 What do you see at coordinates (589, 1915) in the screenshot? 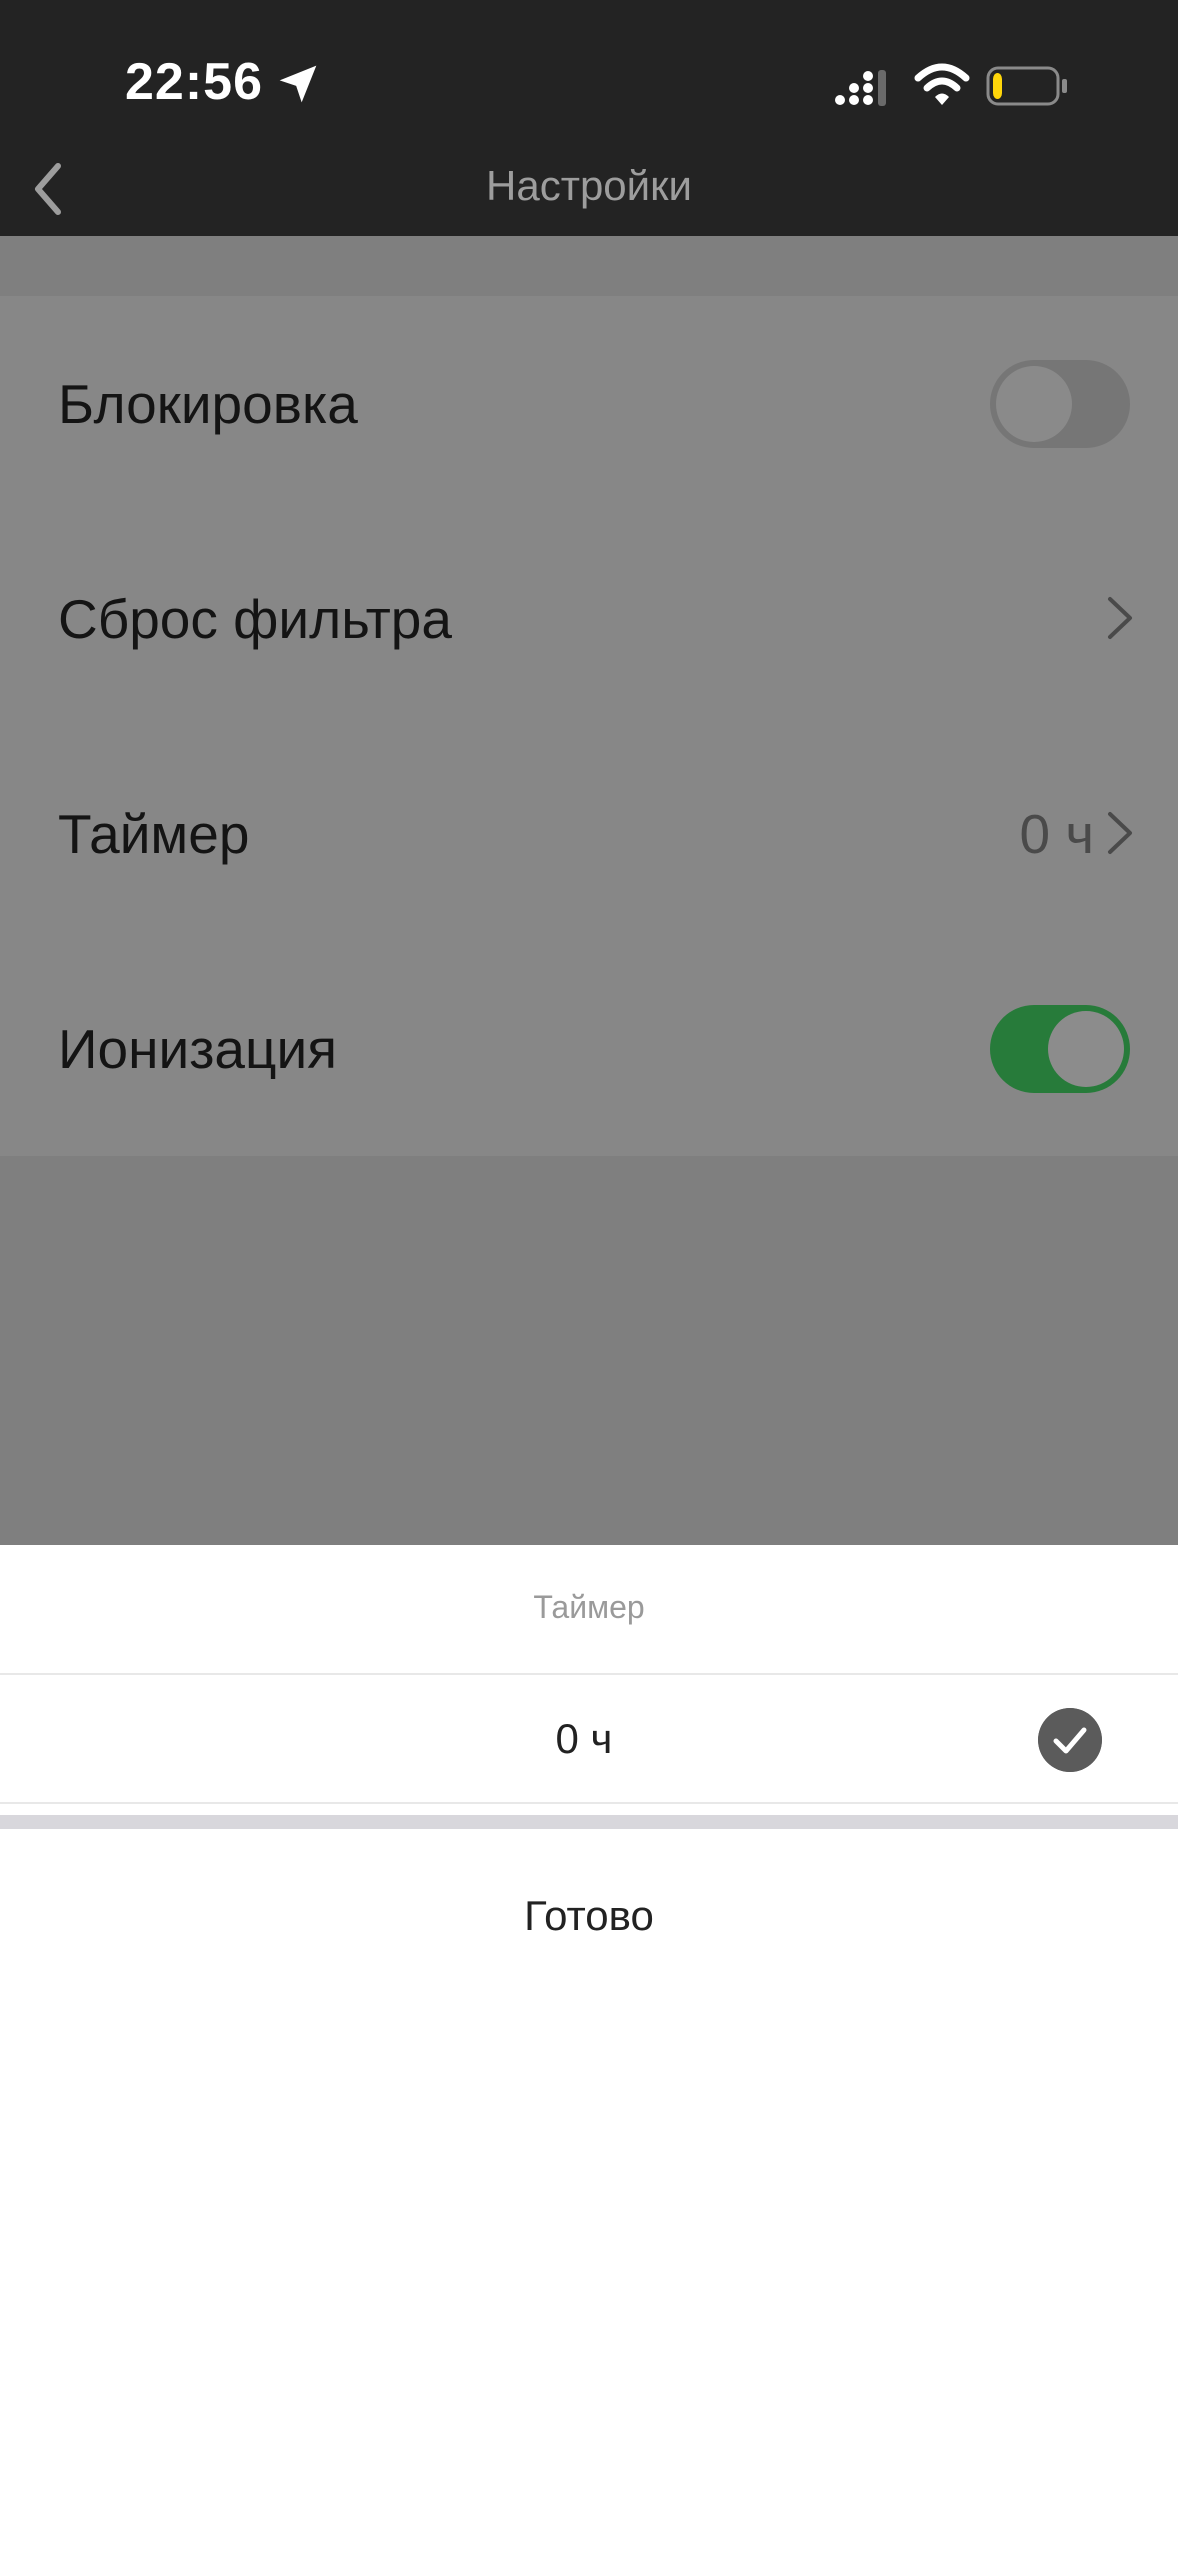
I see `done-label: Готово` at bounding box center [589, 1915].